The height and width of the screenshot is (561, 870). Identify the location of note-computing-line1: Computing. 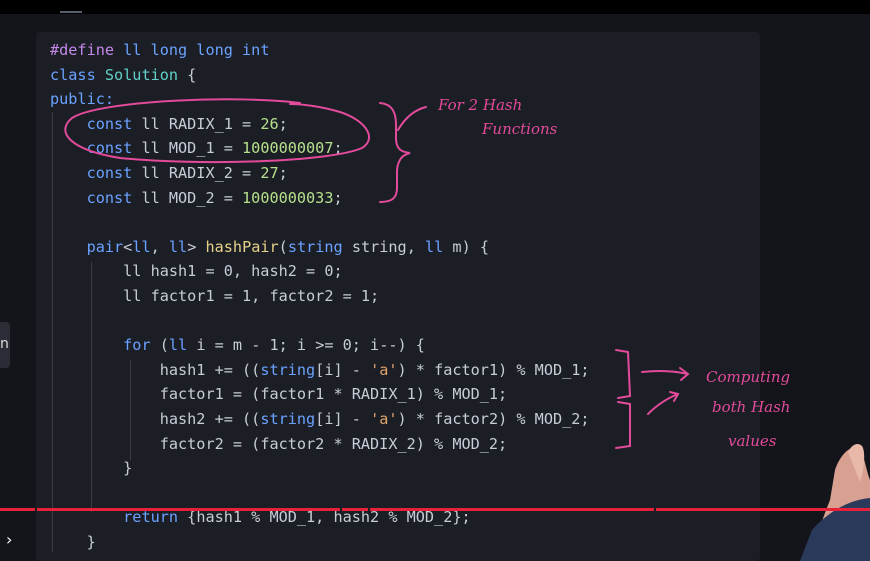
(748, 377).